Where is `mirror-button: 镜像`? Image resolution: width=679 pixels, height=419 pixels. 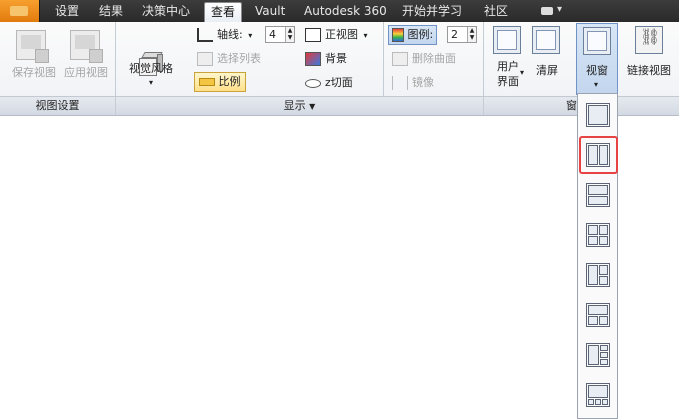 mirror-button: 镜像 is located at coordinates (413, 83).